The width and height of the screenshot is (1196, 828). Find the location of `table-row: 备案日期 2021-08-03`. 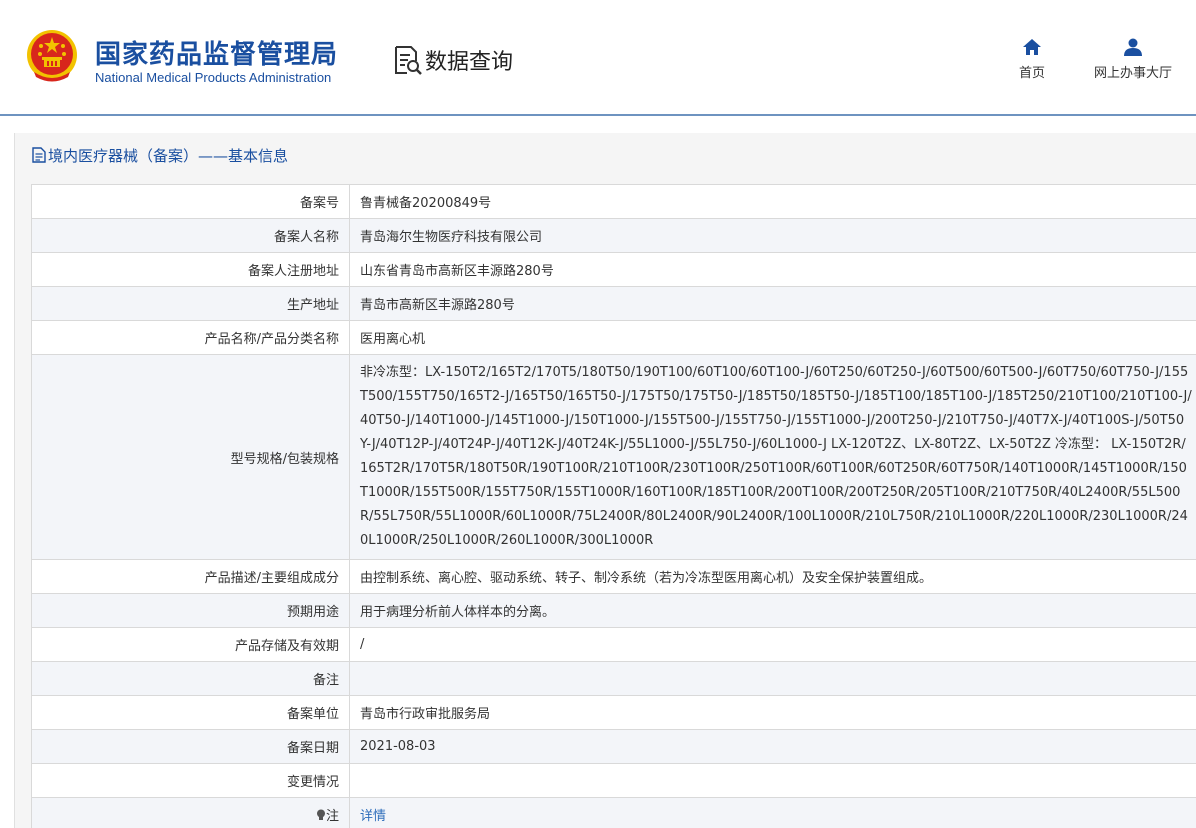

table-row: 备案日期 2021-08-03 is located at coordinates (613, 746).